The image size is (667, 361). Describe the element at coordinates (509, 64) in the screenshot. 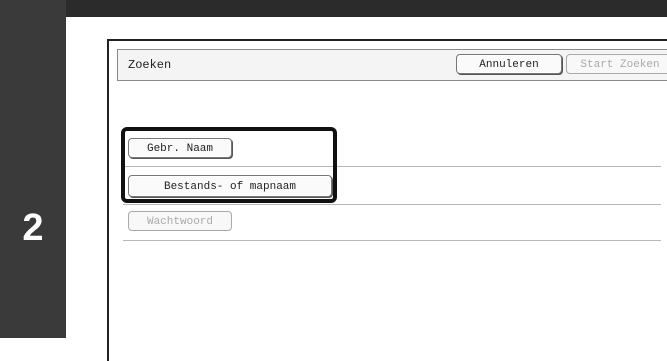

I see `cancel-button: Annuleren` at that location.